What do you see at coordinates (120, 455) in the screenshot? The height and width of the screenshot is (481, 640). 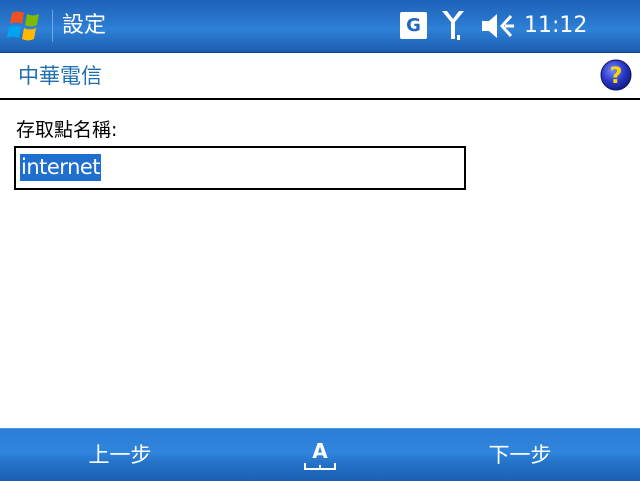 I see `back-softkey: 上一步` at bounding box center [120, 455].